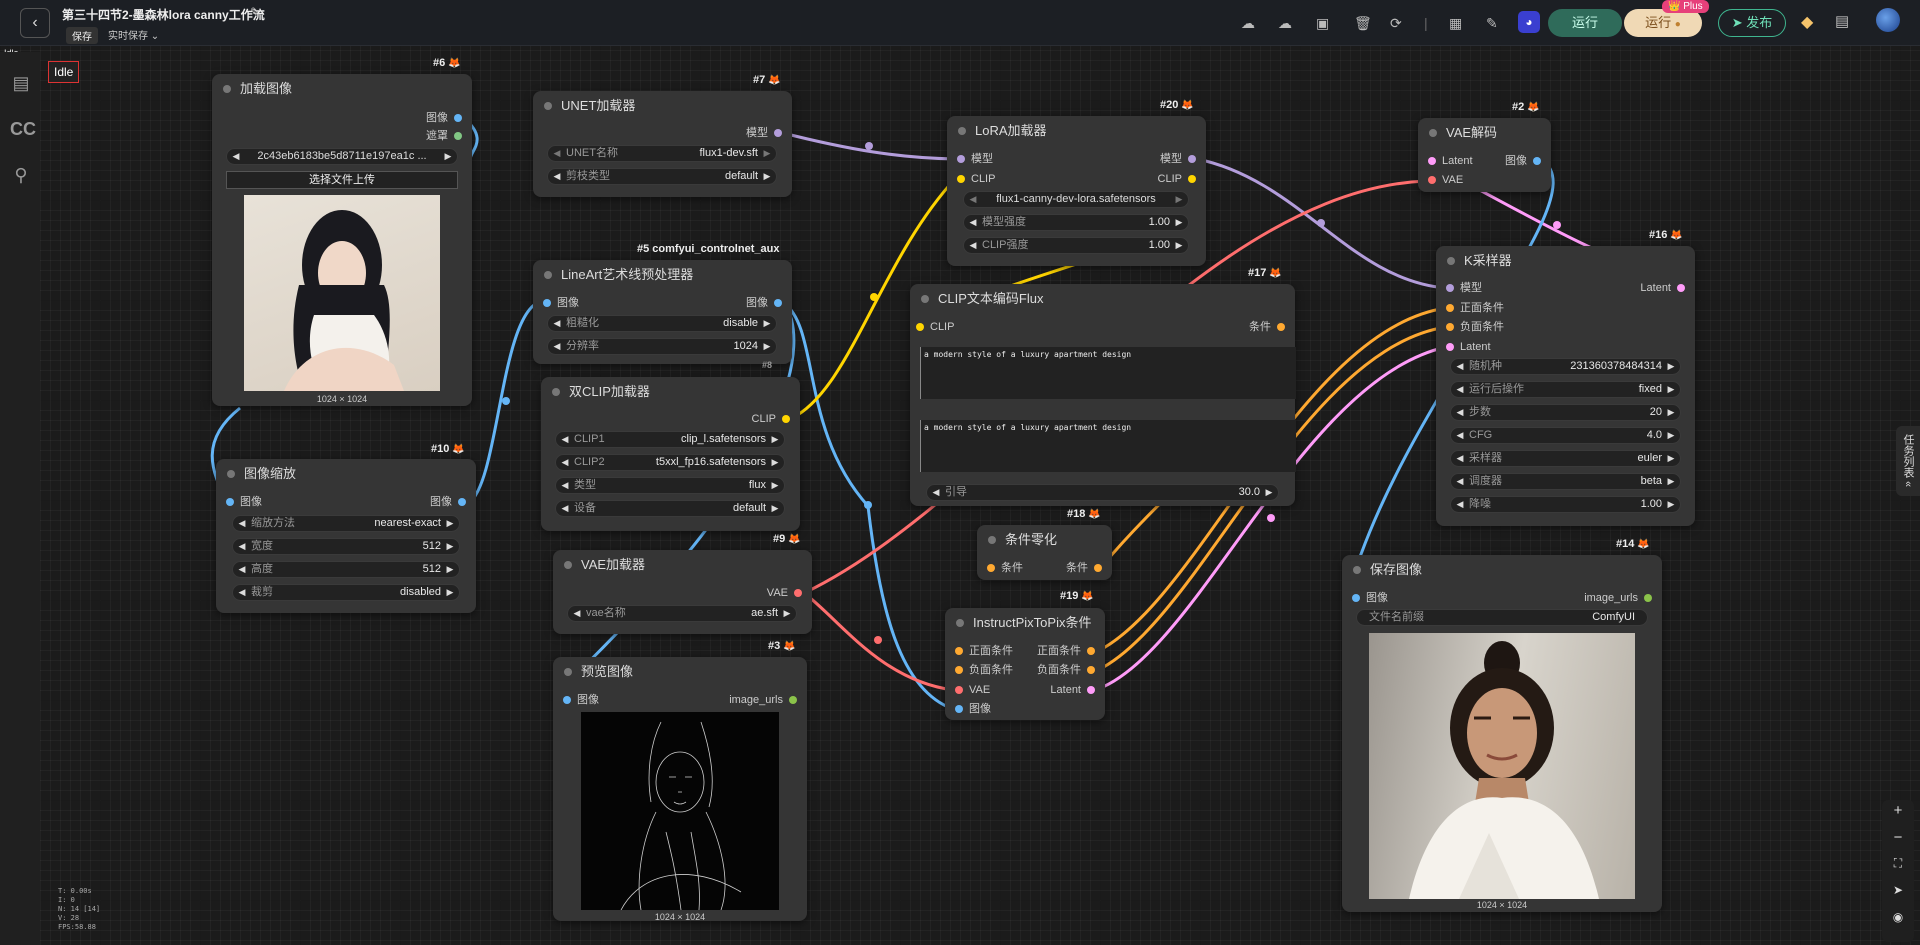  Describe the element at coordinates (1044, 552) in the screenshot. I see `node-conditioning-zero-out: 条件零化 条件 条件` at that location.